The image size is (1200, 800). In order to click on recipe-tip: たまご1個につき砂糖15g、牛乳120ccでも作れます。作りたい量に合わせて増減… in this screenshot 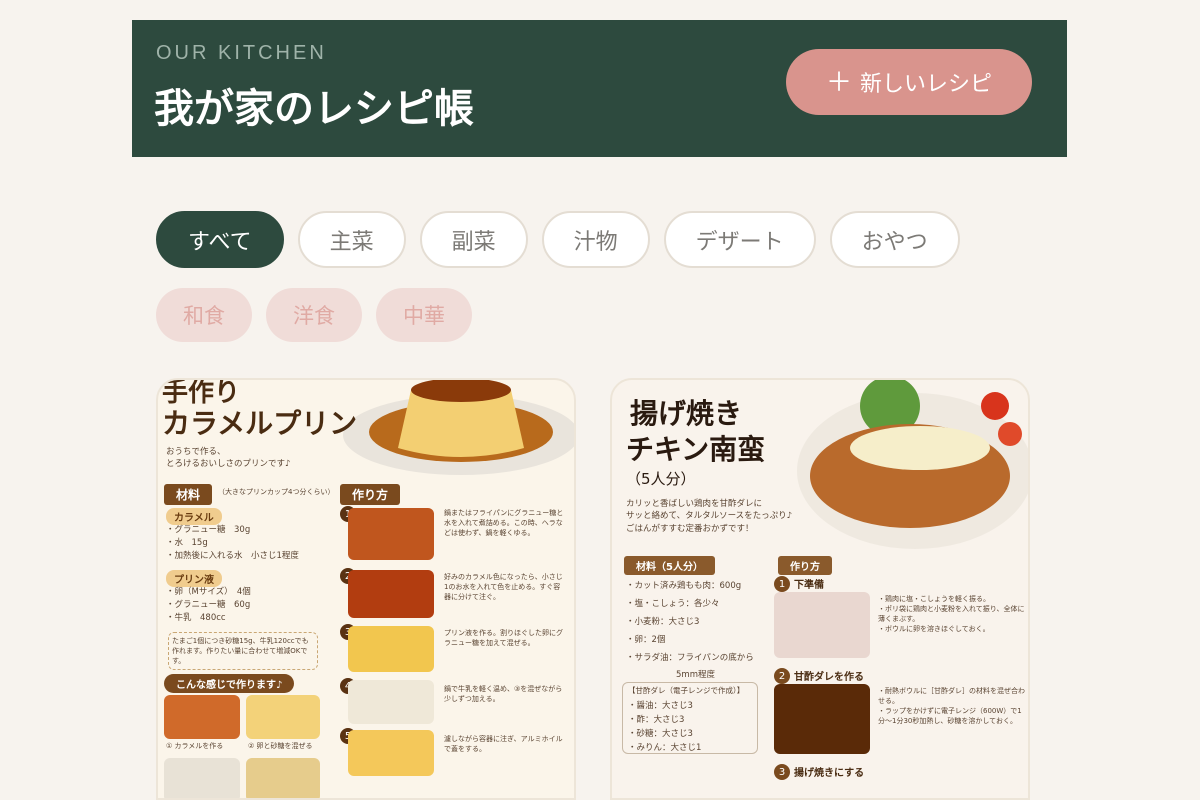, I will do `click(243, 651)`.